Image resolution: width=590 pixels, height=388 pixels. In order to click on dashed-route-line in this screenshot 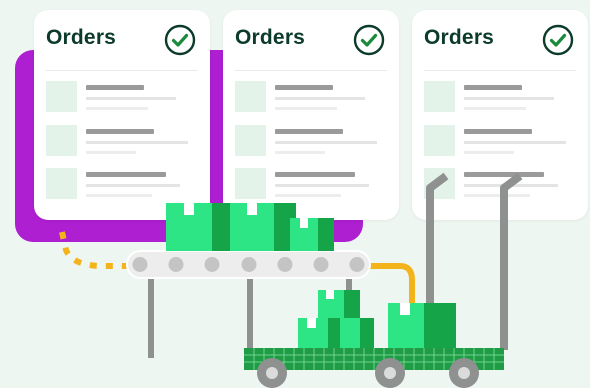, I will do `click(94, 250)`.